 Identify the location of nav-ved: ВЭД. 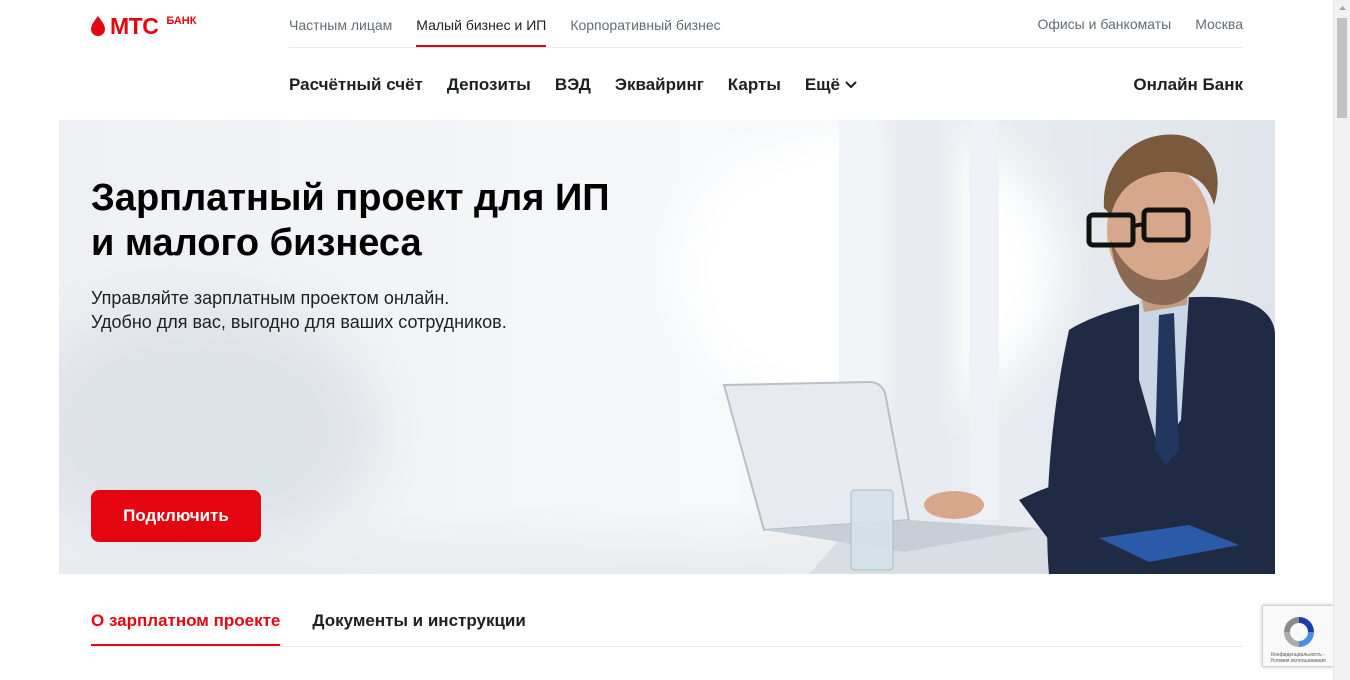
(573, 85).